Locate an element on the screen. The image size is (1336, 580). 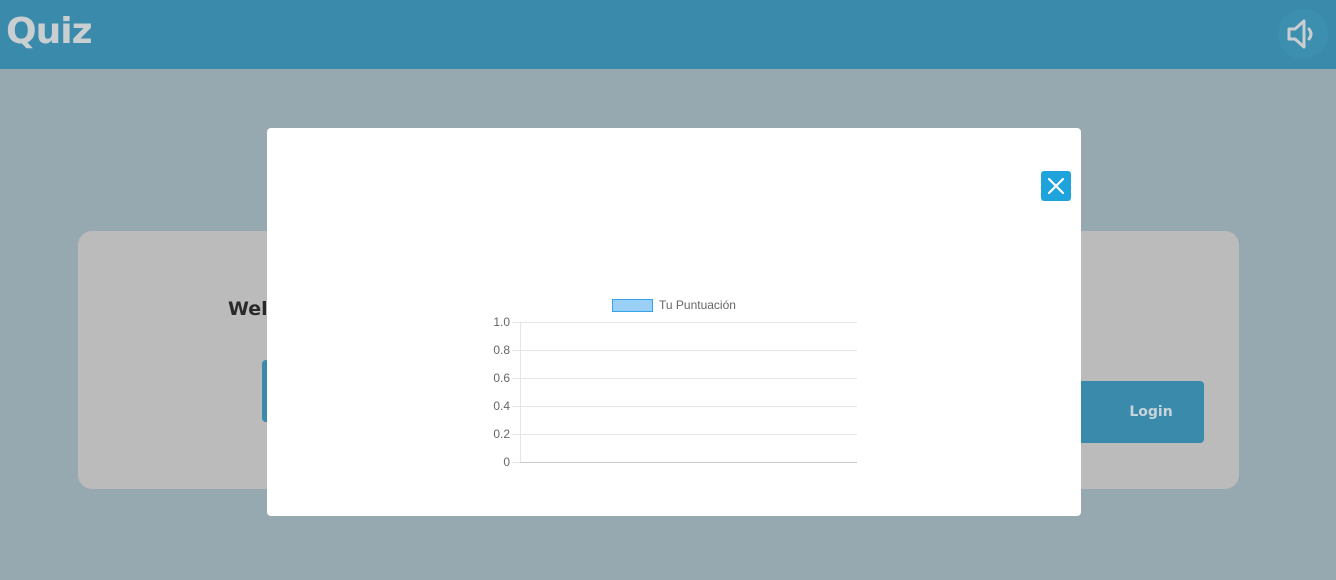
score-chart: Tu Puntuación 0 0.2 0.4 0.6 0.8 1.0 is located at coordinates (675, 383).